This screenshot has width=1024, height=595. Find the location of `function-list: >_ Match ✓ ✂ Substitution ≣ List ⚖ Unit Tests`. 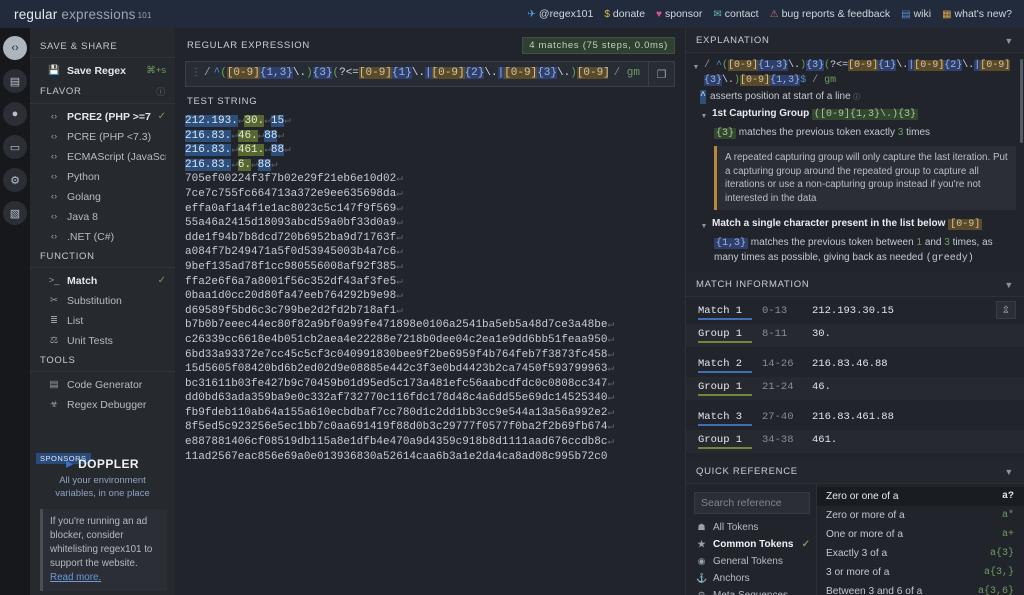

function-list: >_ Match ✓ ✂ Substitution ≣ List ⚖ Unit Tests is located at coordinates (102, 311).